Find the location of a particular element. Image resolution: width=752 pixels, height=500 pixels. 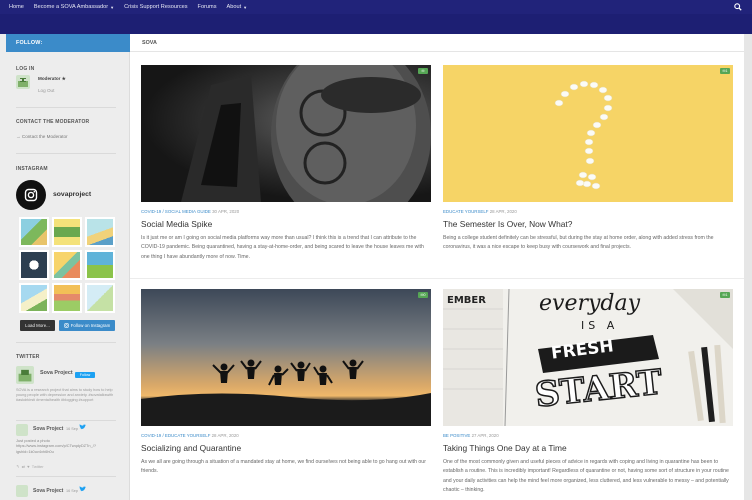

post-meta: COVID-19 / EDUCATE YOURSELF 28 APR, 2020 is located at coordinates (190, 435).